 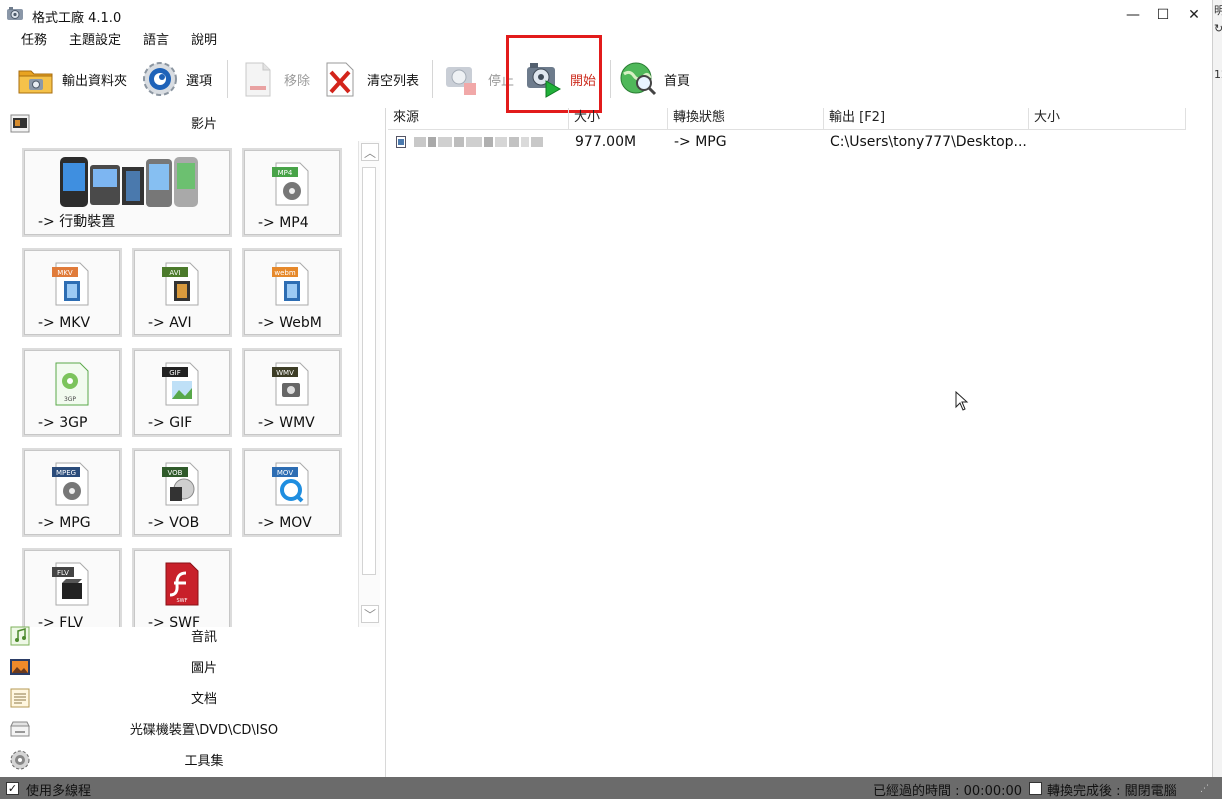 I want to click on tile-mpg: MPEG -> MPG, so click(x=72, y=492).